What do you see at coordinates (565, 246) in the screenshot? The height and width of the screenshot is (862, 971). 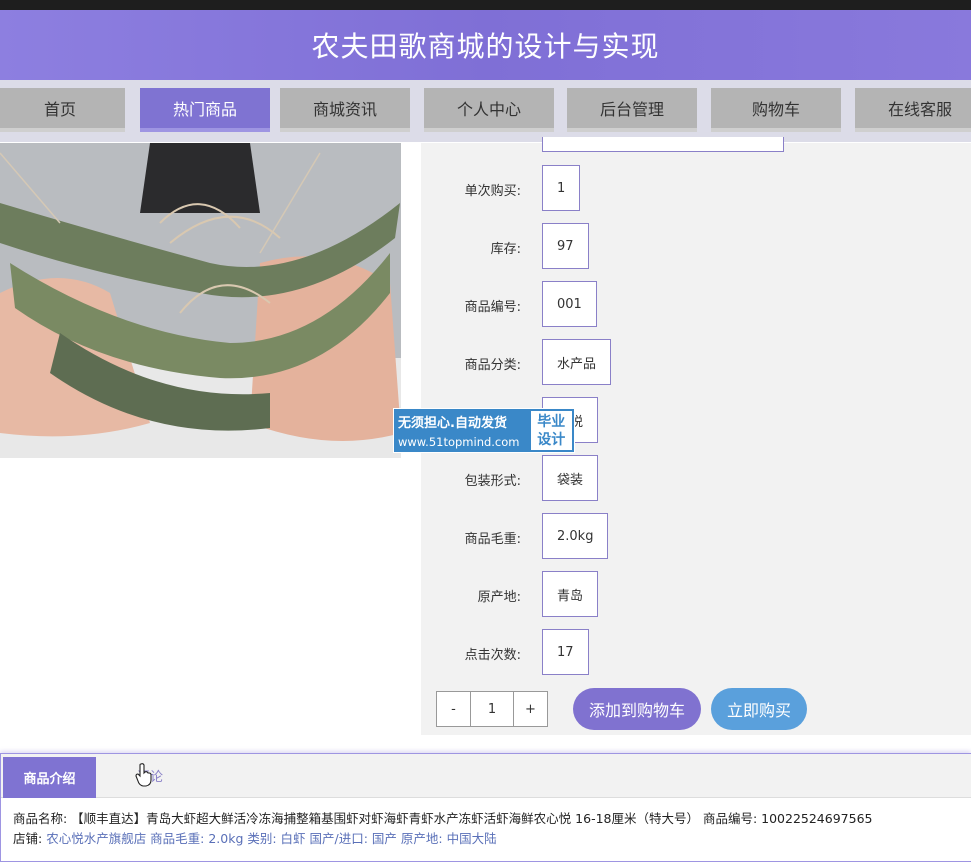 I see `value-stock: 97` at bounding box center [565, 246].